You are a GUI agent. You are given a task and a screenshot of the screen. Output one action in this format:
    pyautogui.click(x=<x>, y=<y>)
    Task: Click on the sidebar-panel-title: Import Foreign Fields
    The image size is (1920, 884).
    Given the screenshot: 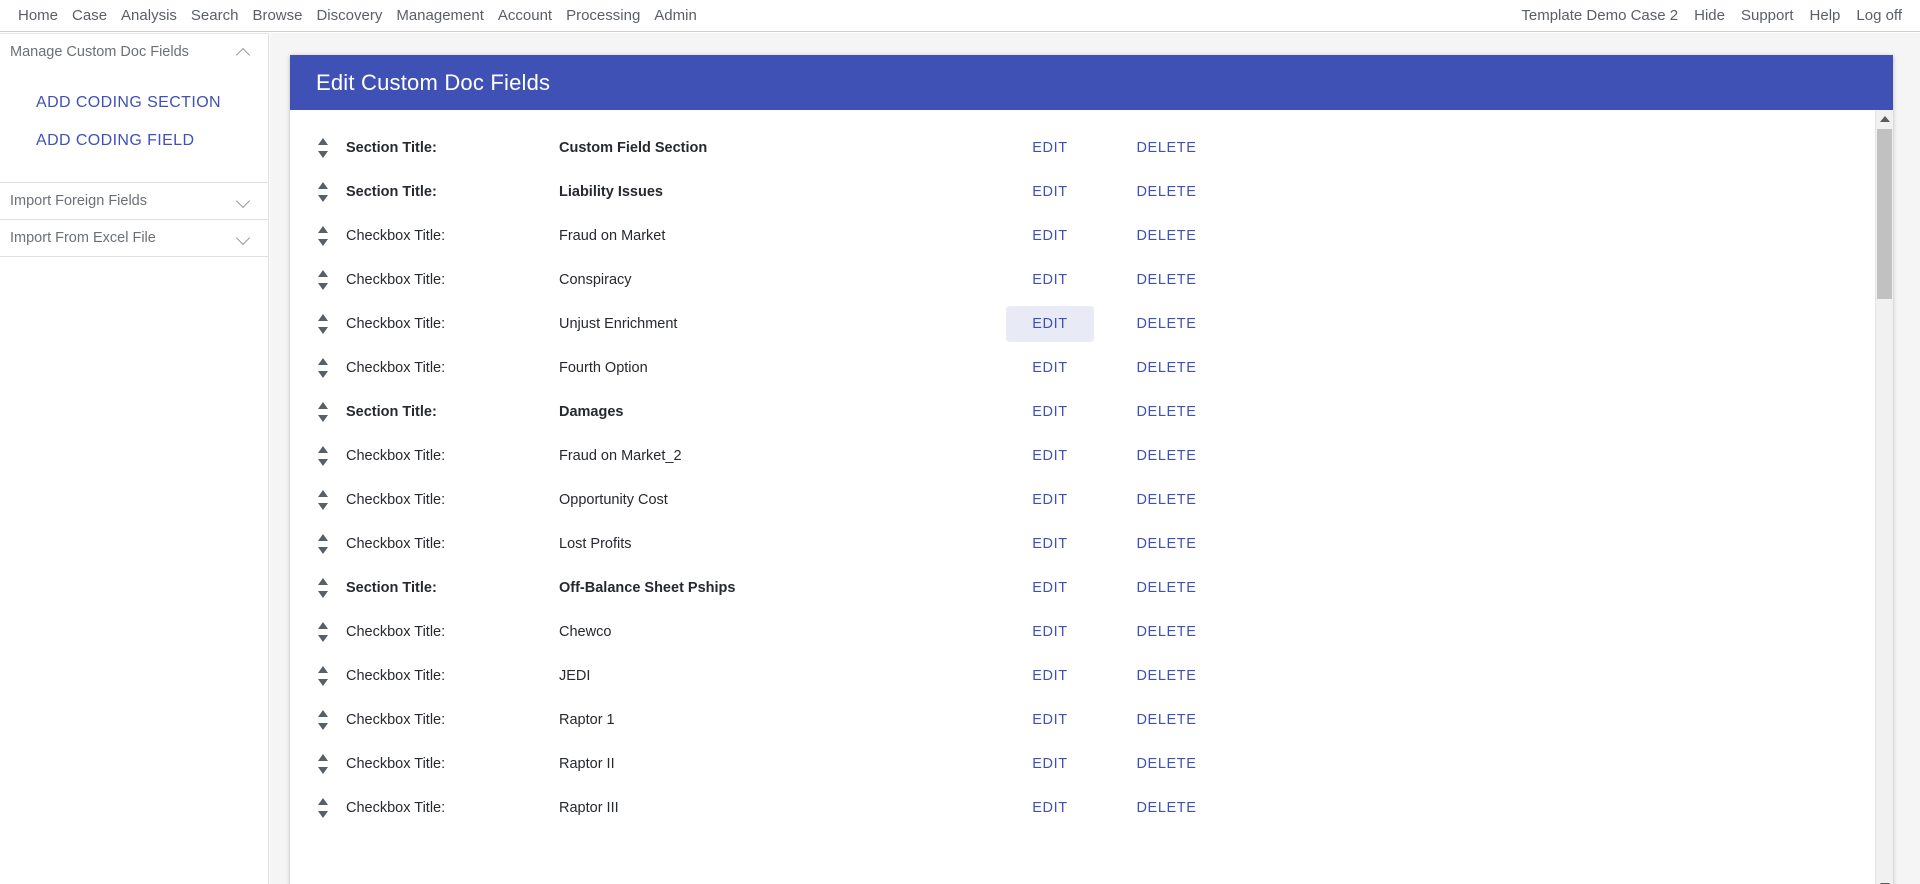 What is the action you would take?
    pyautogui.click(x=78, y=201)
    